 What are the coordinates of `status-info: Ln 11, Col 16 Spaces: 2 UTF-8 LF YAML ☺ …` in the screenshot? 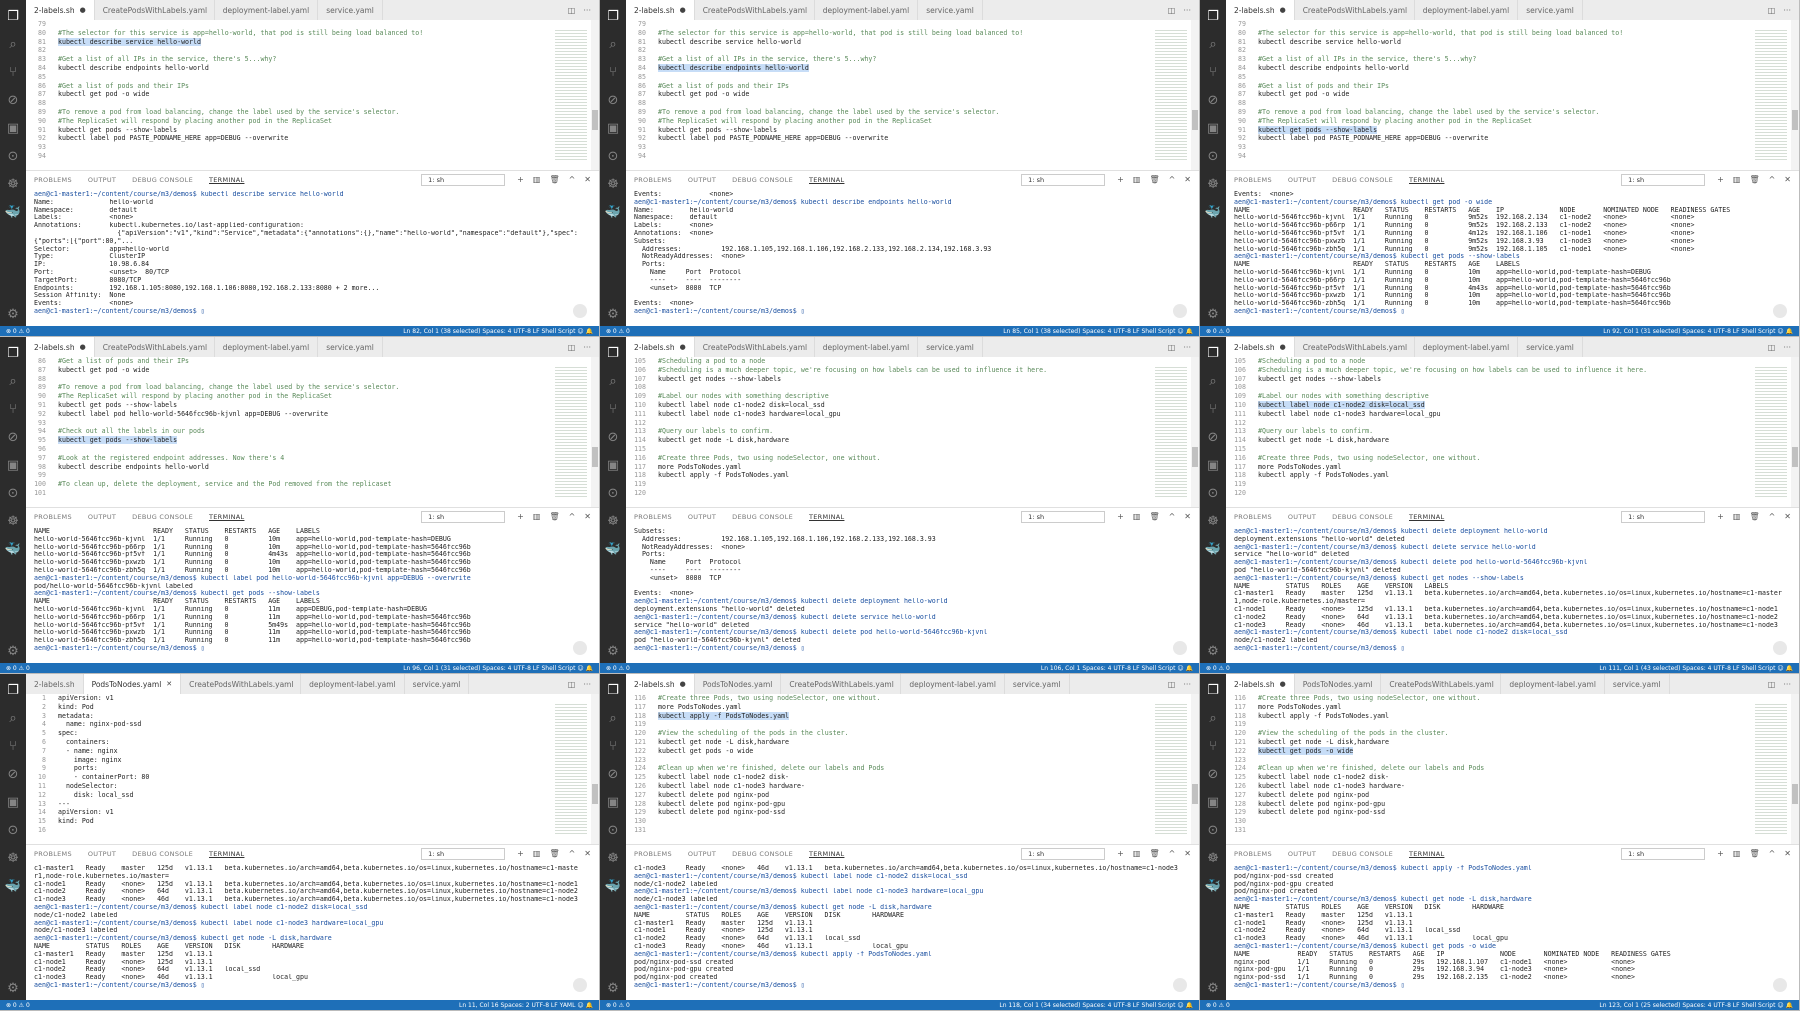 It's located at (526, 1005).